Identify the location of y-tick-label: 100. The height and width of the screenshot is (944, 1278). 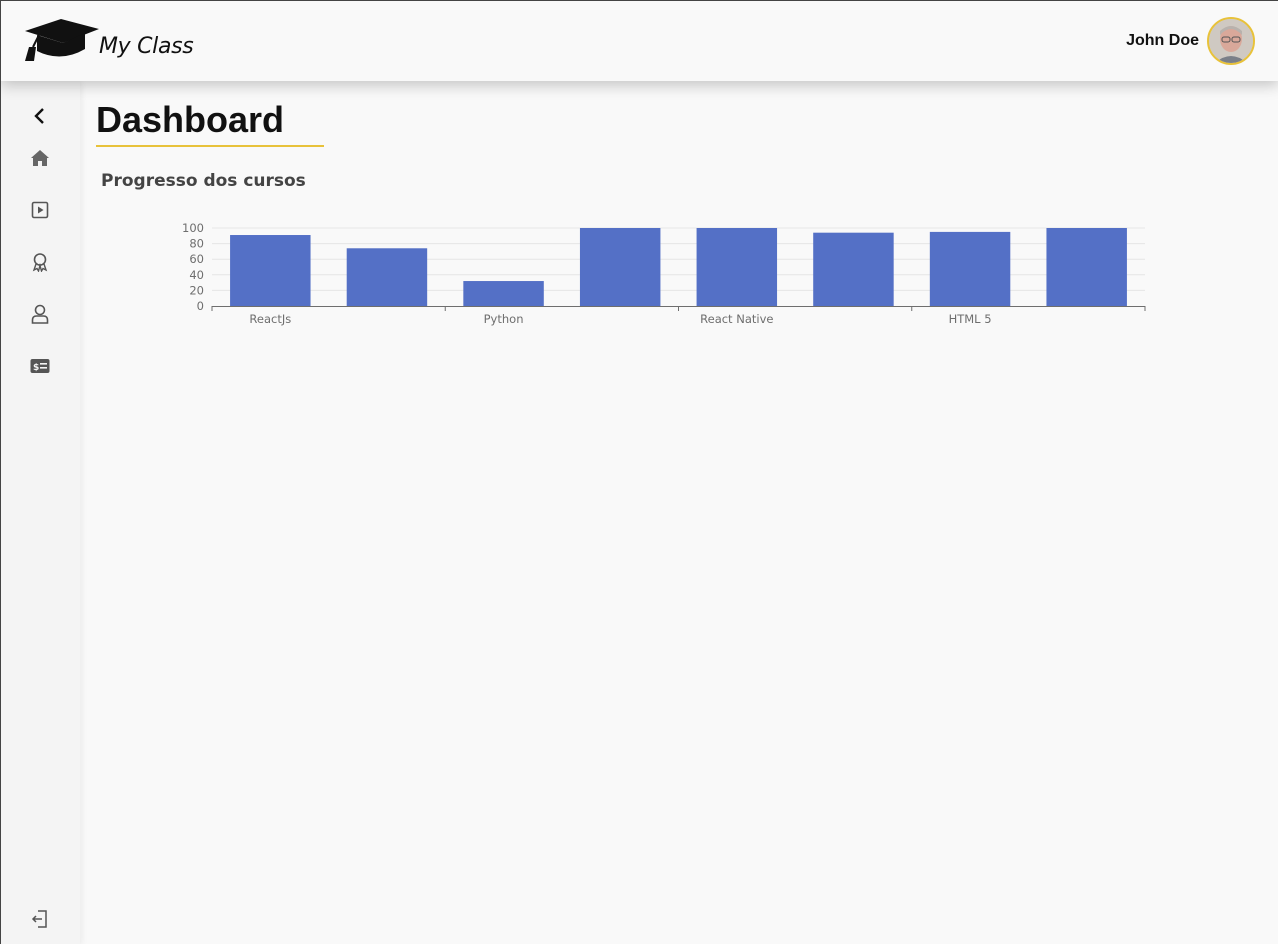
(193, 228).